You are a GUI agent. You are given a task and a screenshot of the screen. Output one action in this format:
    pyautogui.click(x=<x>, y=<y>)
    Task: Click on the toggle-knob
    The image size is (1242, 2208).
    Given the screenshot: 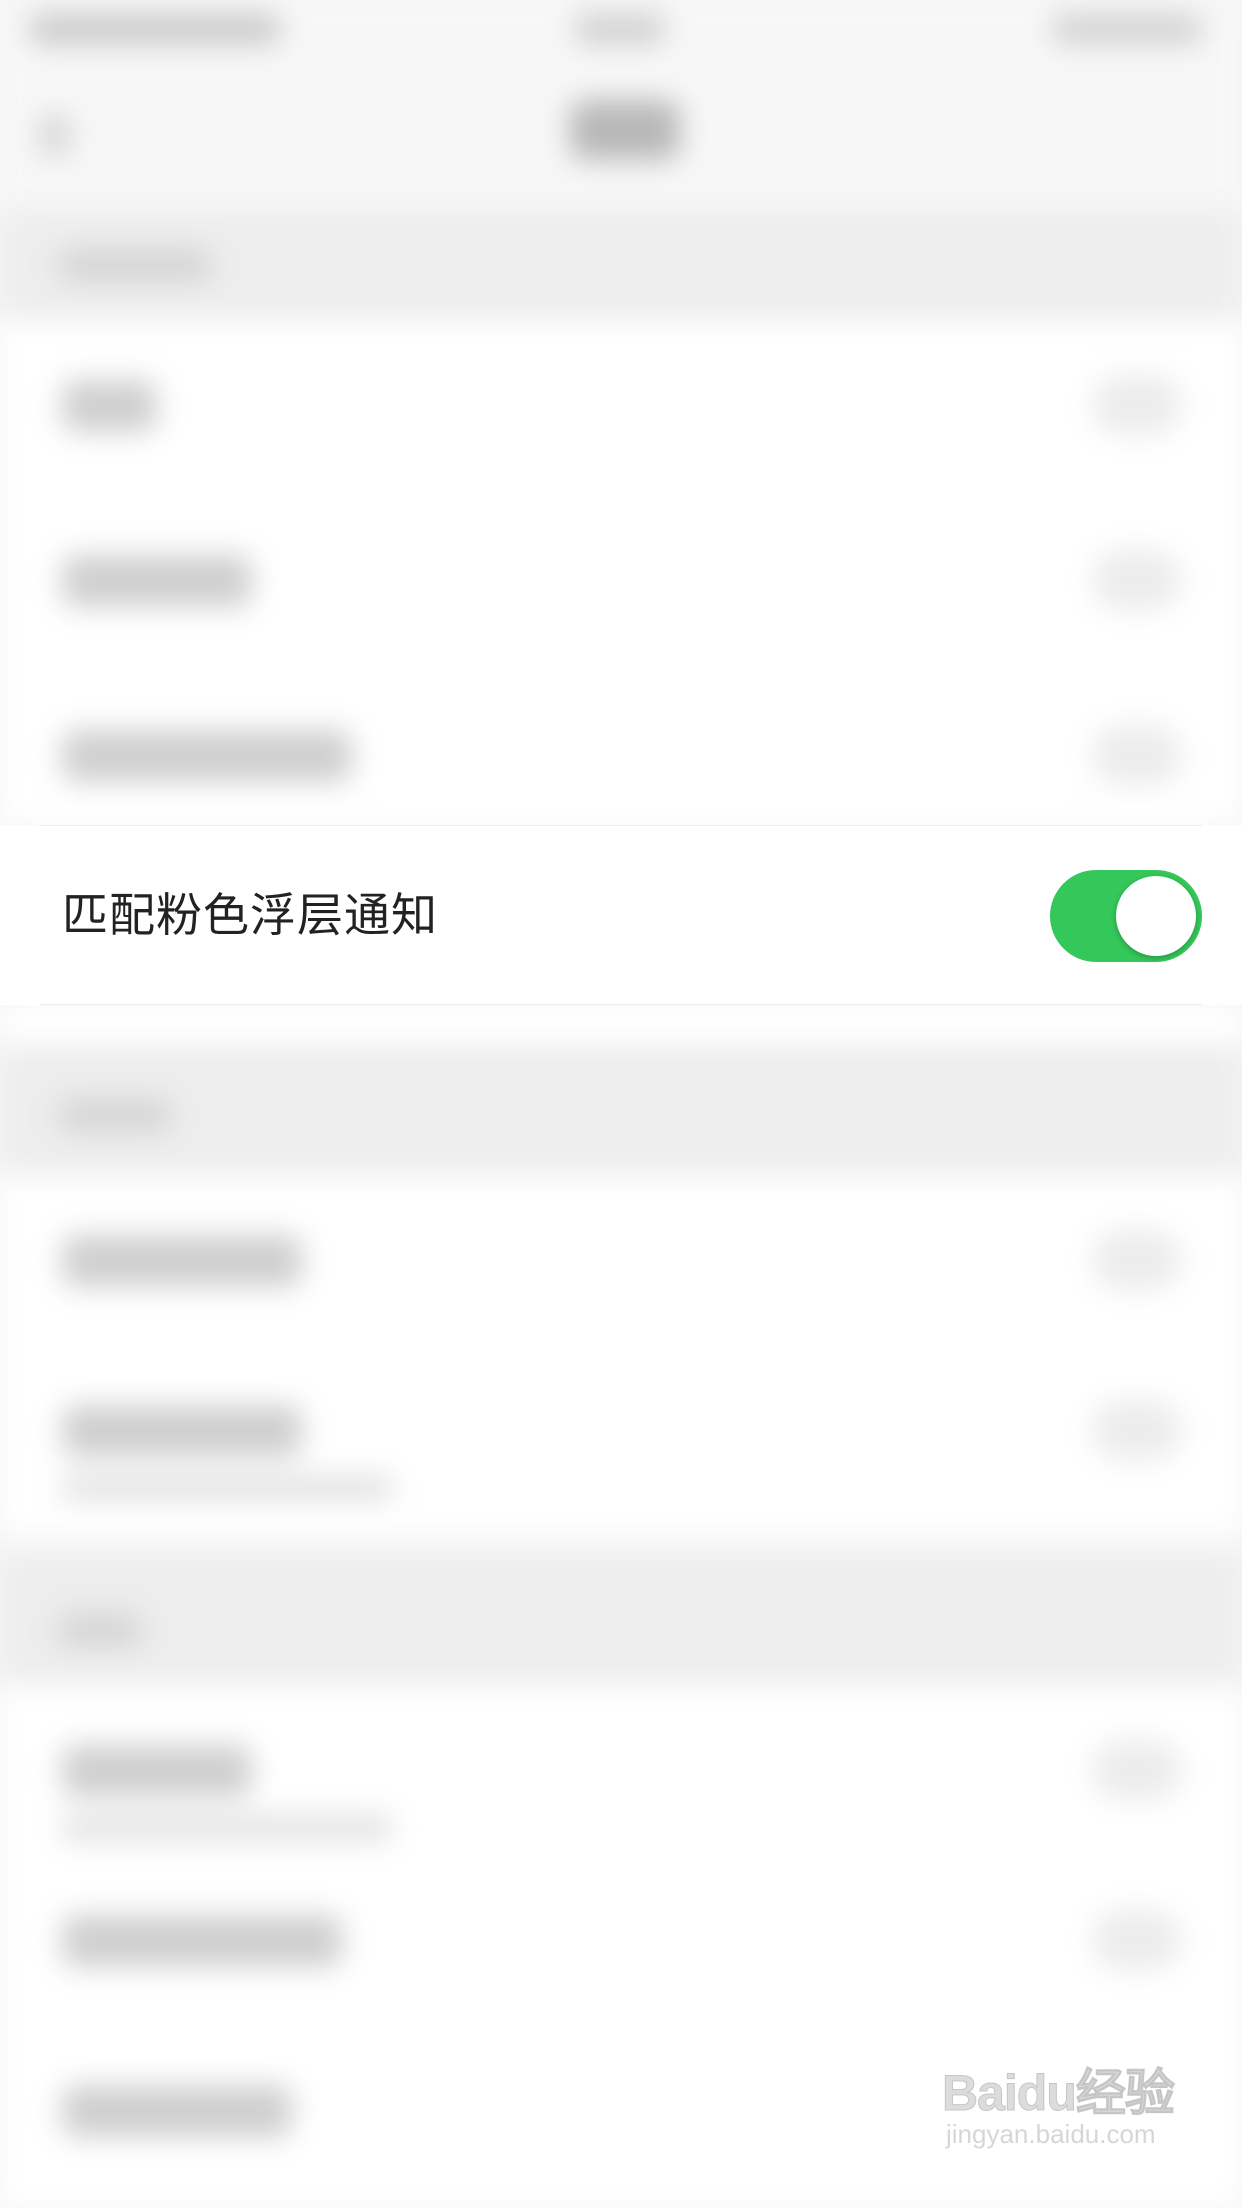 What is the action you would take?
    pyautogui.click(x=1156, y=916)
    